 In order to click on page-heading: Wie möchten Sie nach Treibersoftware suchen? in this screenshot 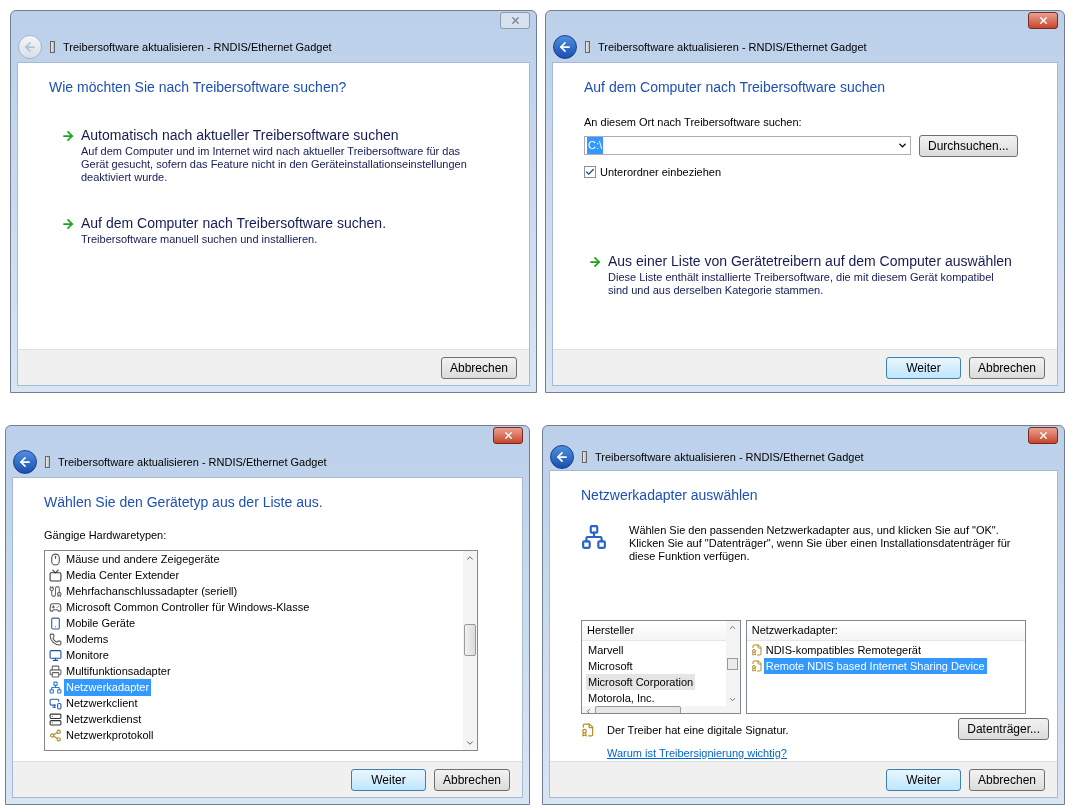, I will do `click(198, 87)`.